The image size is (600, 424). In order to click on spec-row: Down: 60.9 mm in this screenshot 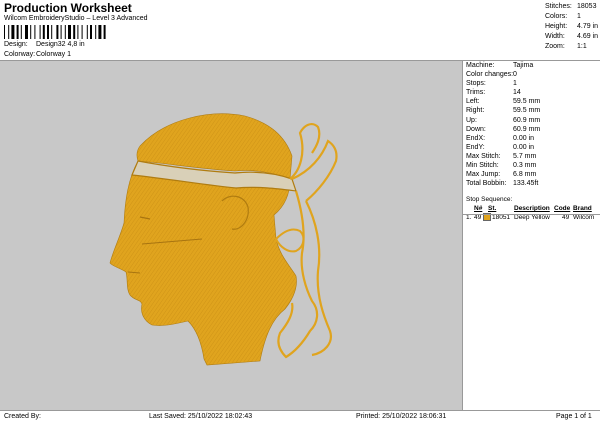, I will do `click(532, 129)`.